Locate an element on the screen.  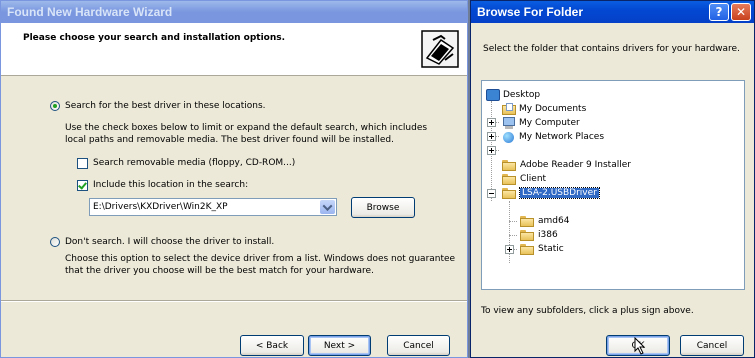
search-best-driver-radio is located at coordinates (55, 106).